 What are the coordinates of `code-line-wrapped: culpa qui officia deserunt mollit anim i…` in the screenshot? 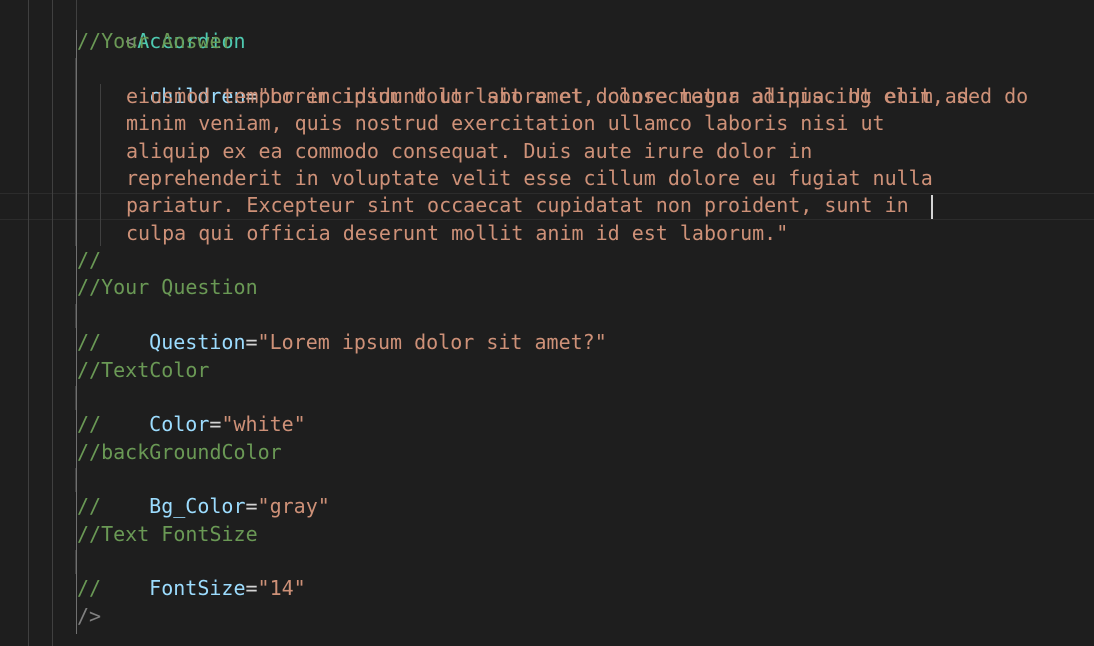 It's located at (457, 233).